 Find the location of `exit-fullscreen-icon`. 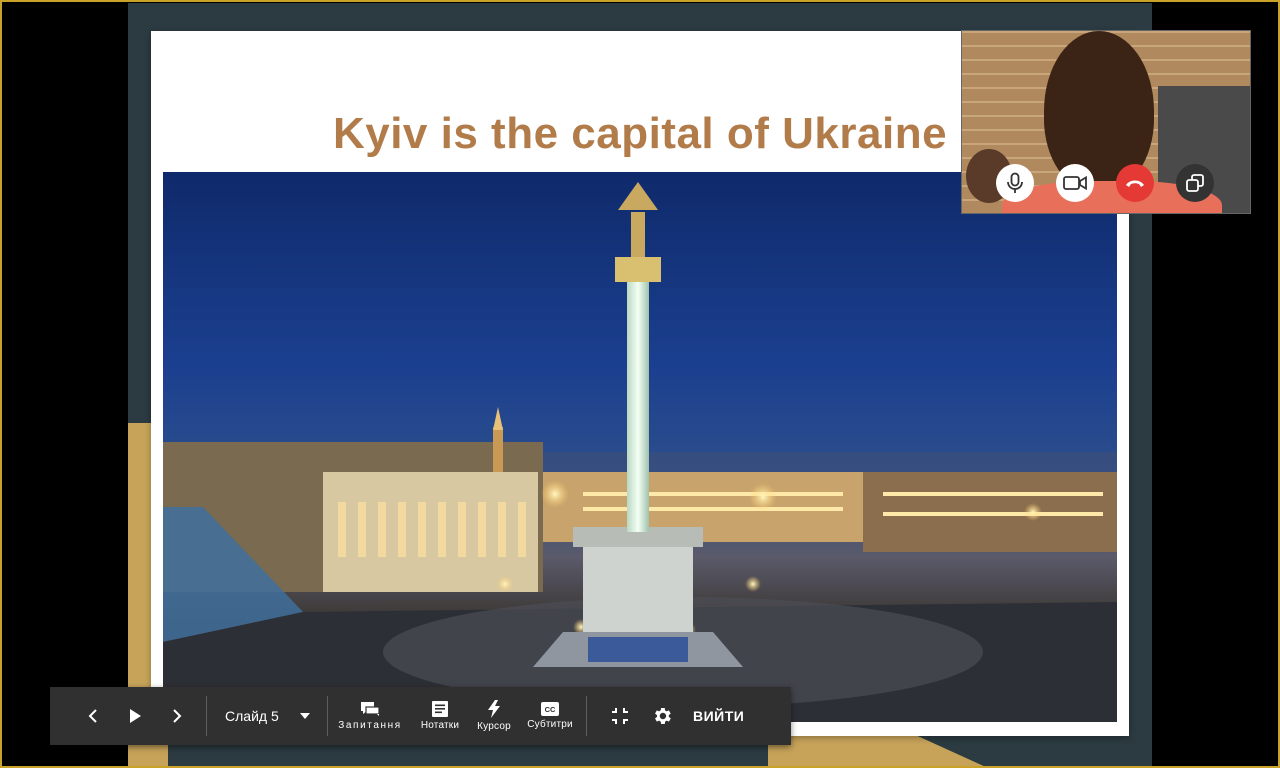

exit-fullscreen-icon is located at coordinates (620, 716).